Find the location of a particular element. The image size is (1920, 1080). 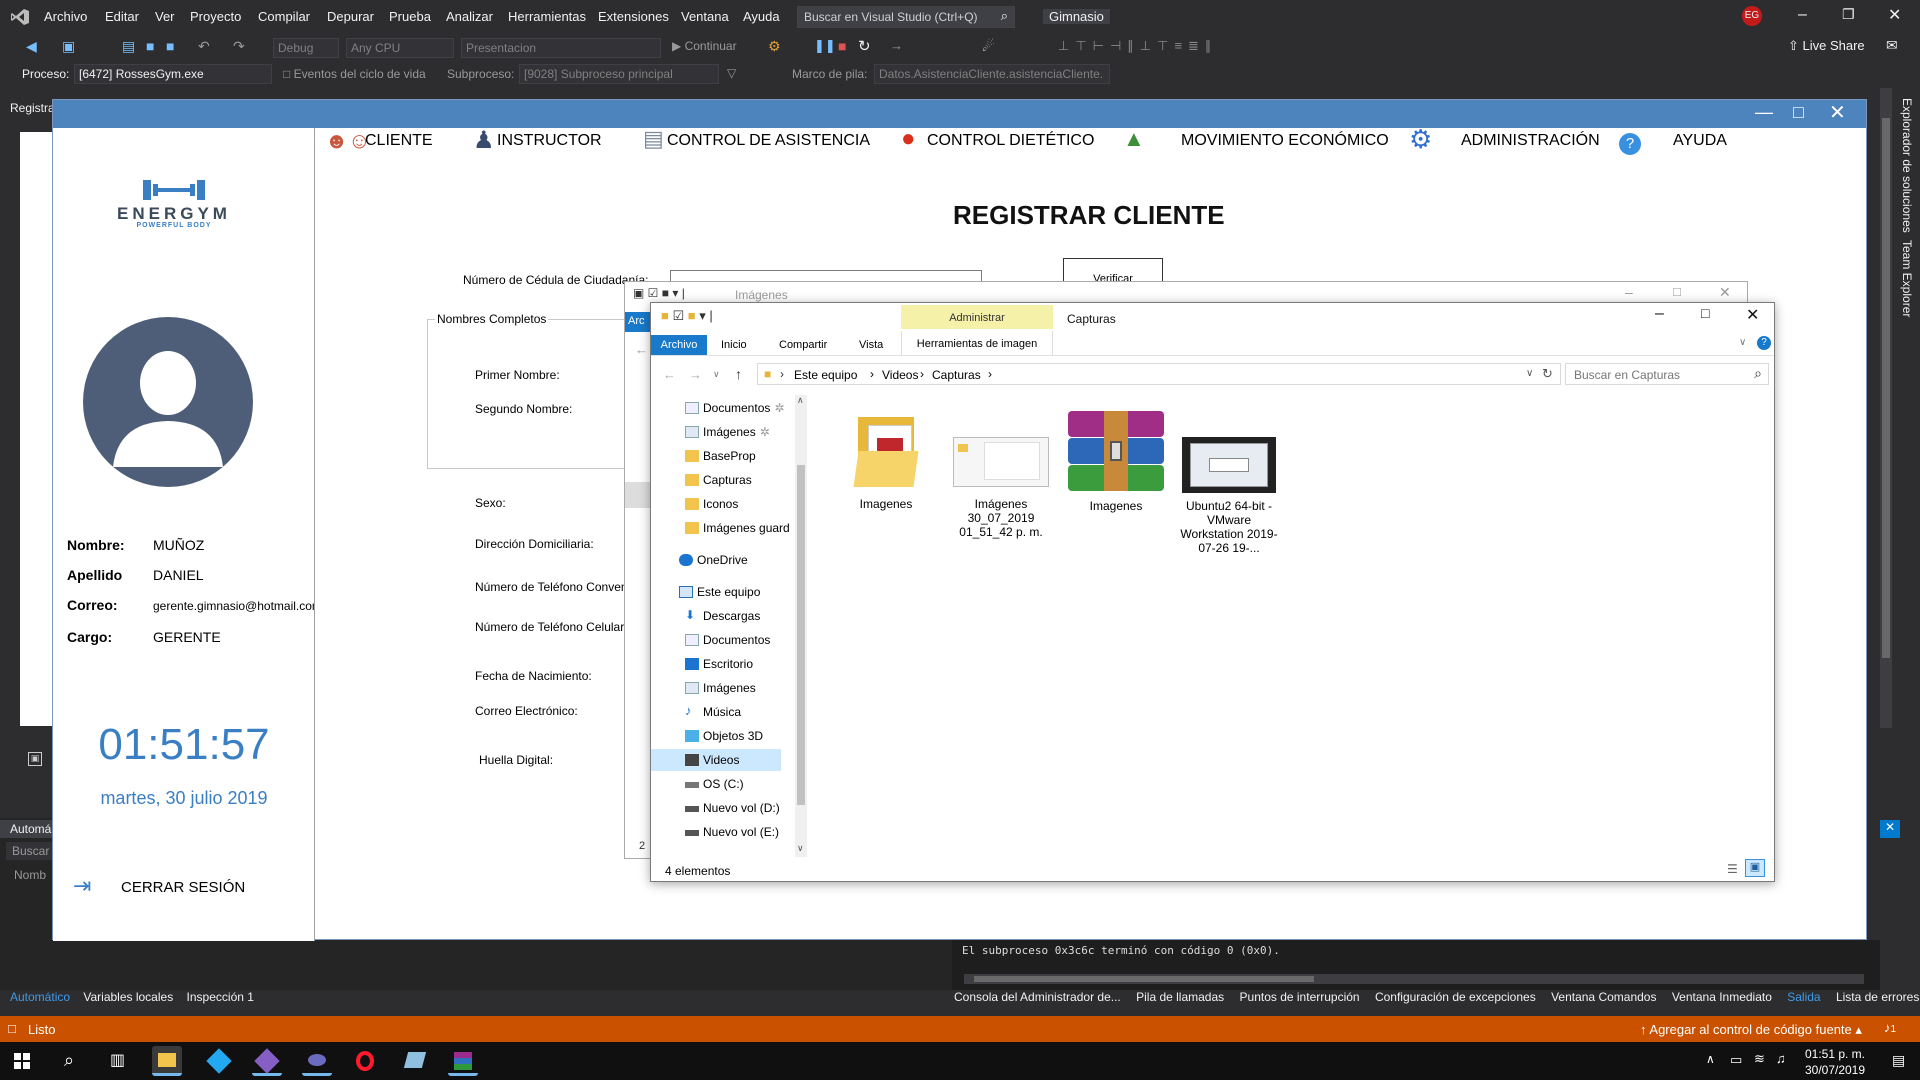

tree-quick-iconos: Iconos is located at coordinates (711, 504).